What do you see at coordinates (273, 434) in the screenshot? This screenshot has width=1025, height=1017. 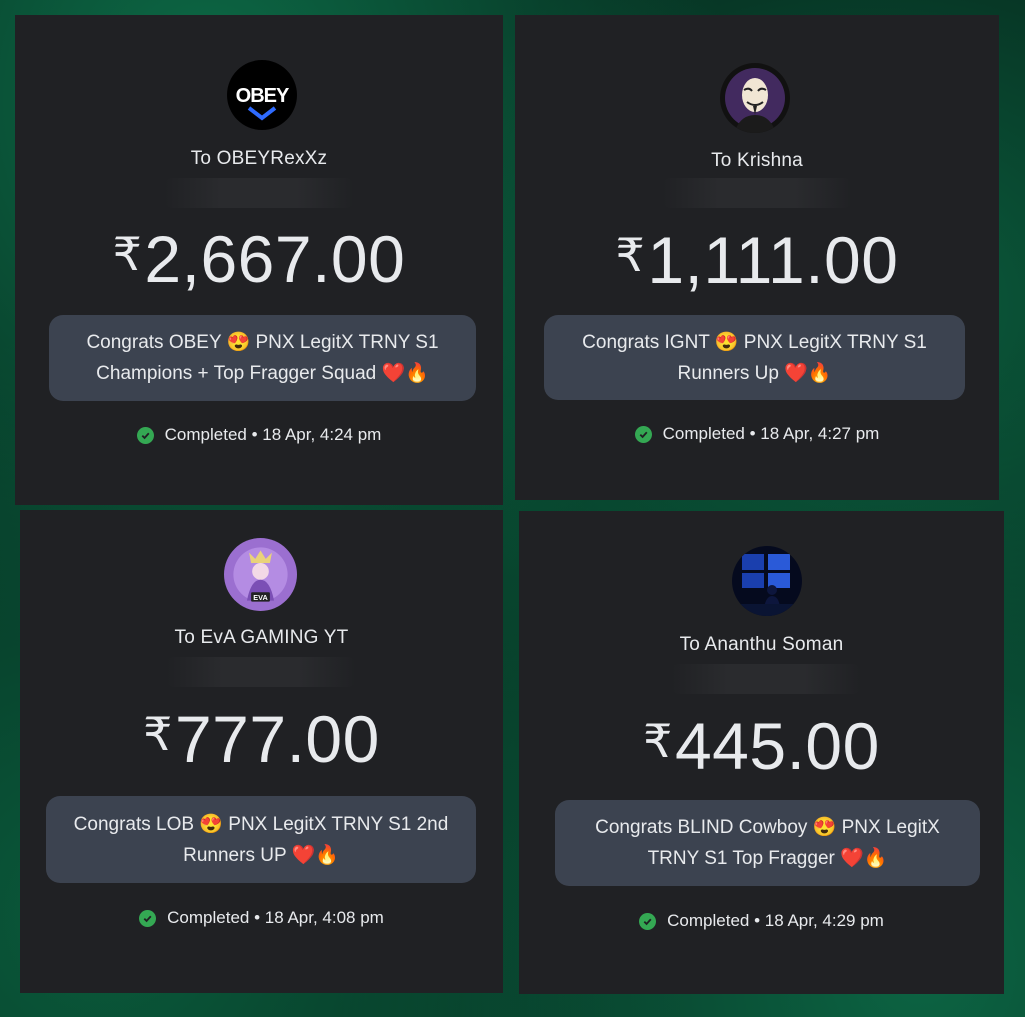 I see `status-text: Completed • 18 Apr, 4:24 pm` at bounding box center [273, 434].